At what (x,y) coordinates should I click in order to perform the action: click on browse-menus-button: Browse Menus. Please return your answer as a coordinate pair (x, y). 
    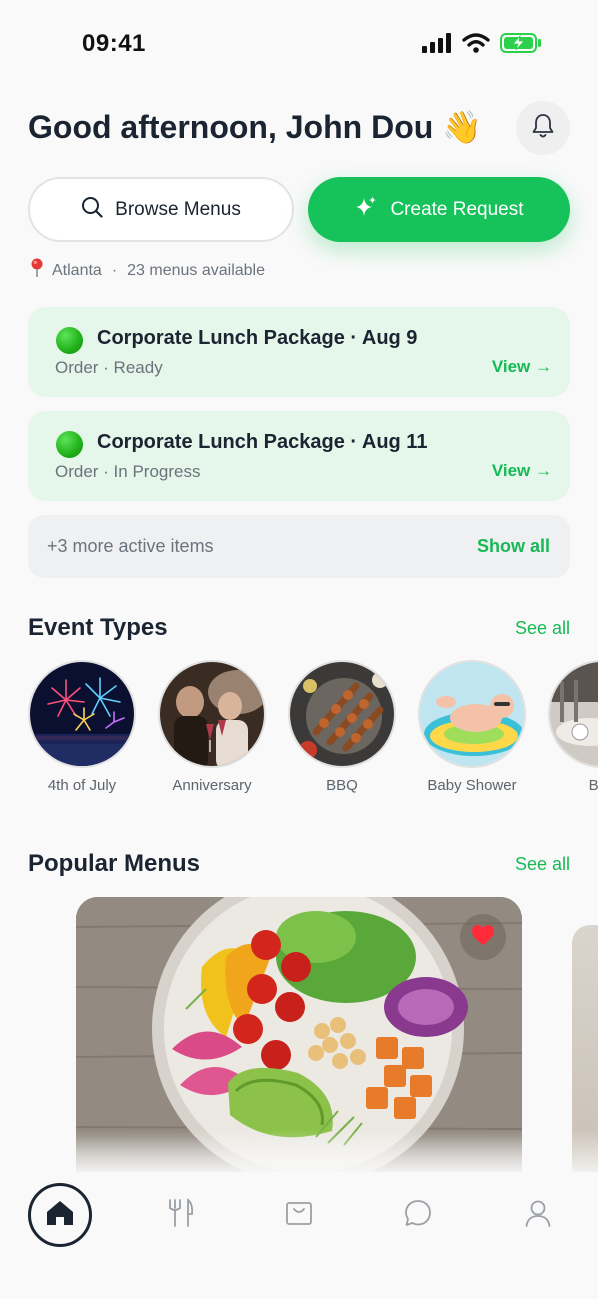
    Looking at the image, I should click on (161, 209).